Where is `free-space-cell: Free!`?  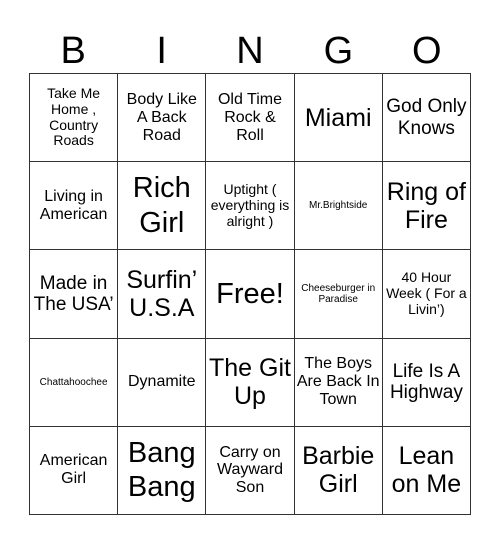 free-space-cell: Free! is located at coordinates (250, 294).